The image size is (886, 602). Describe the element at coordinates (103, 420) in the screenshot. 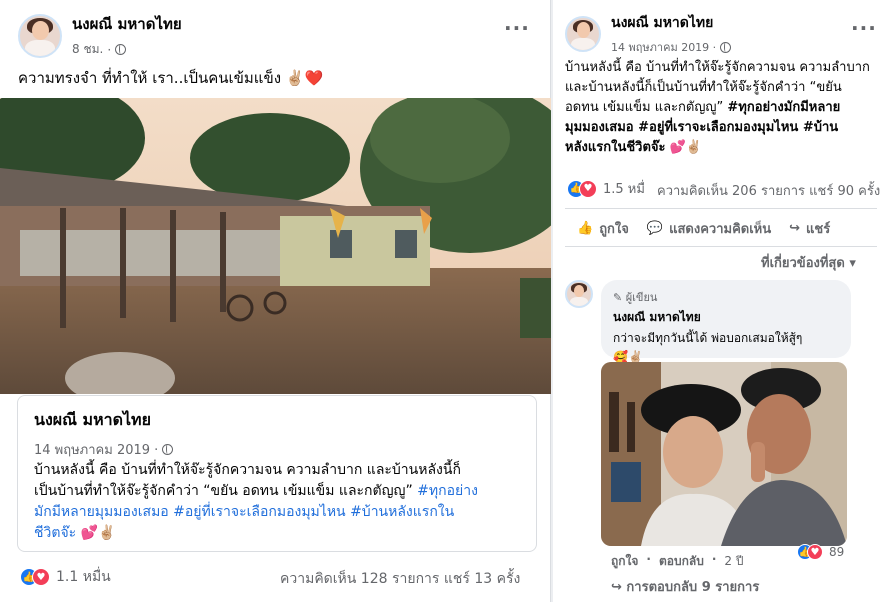

I see `shared-author: นงผณี มหาดไทย` at that location.